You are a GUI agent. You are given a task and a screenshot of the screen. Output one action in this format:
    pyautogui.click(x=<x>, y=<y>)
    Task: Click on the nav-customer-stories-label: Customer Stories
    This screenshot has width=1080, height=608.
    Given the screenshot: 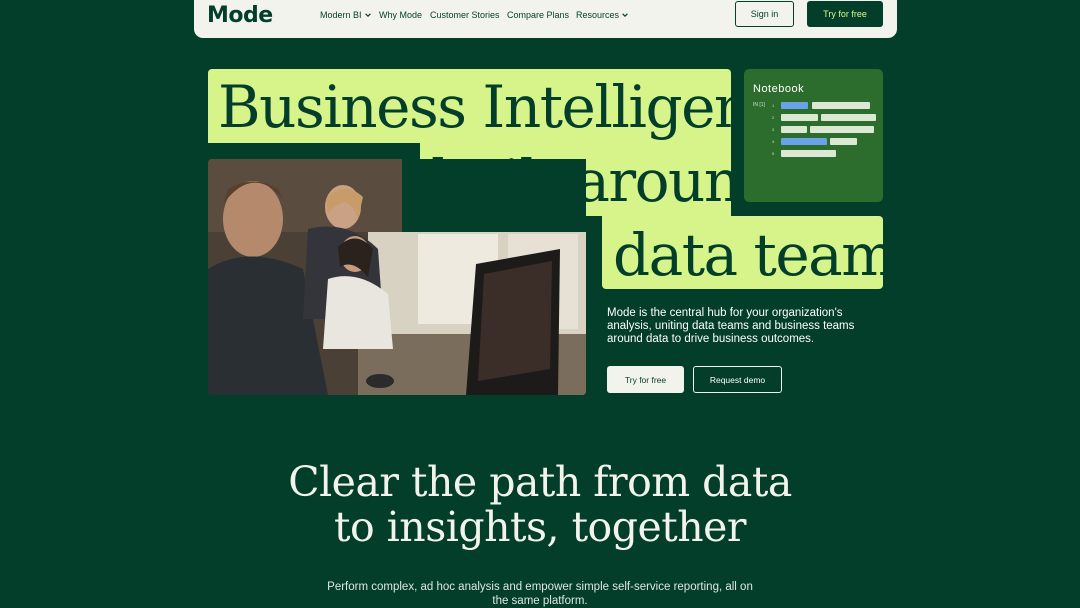 What is the action you would take?
    pyautogui.click(x=465, y=15)
    